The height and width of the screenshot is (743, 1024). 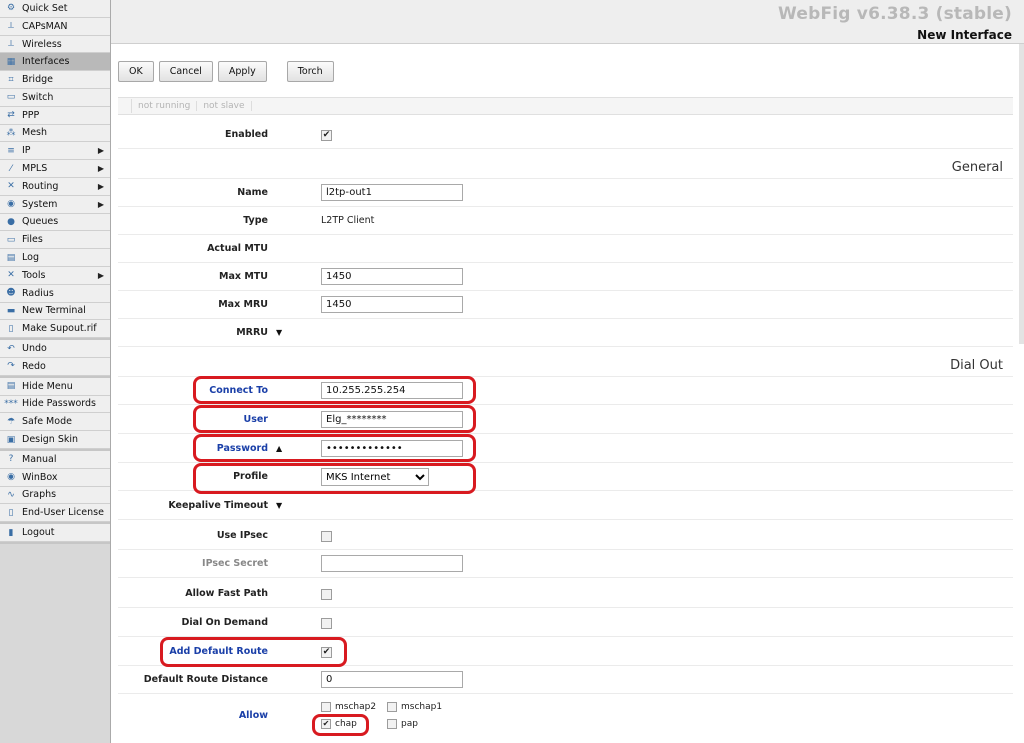 What do you see at coordinates (42, 44) in the screenshot?
I see `sidebar-item-label: Wireless` at bounding box center [42, 44].